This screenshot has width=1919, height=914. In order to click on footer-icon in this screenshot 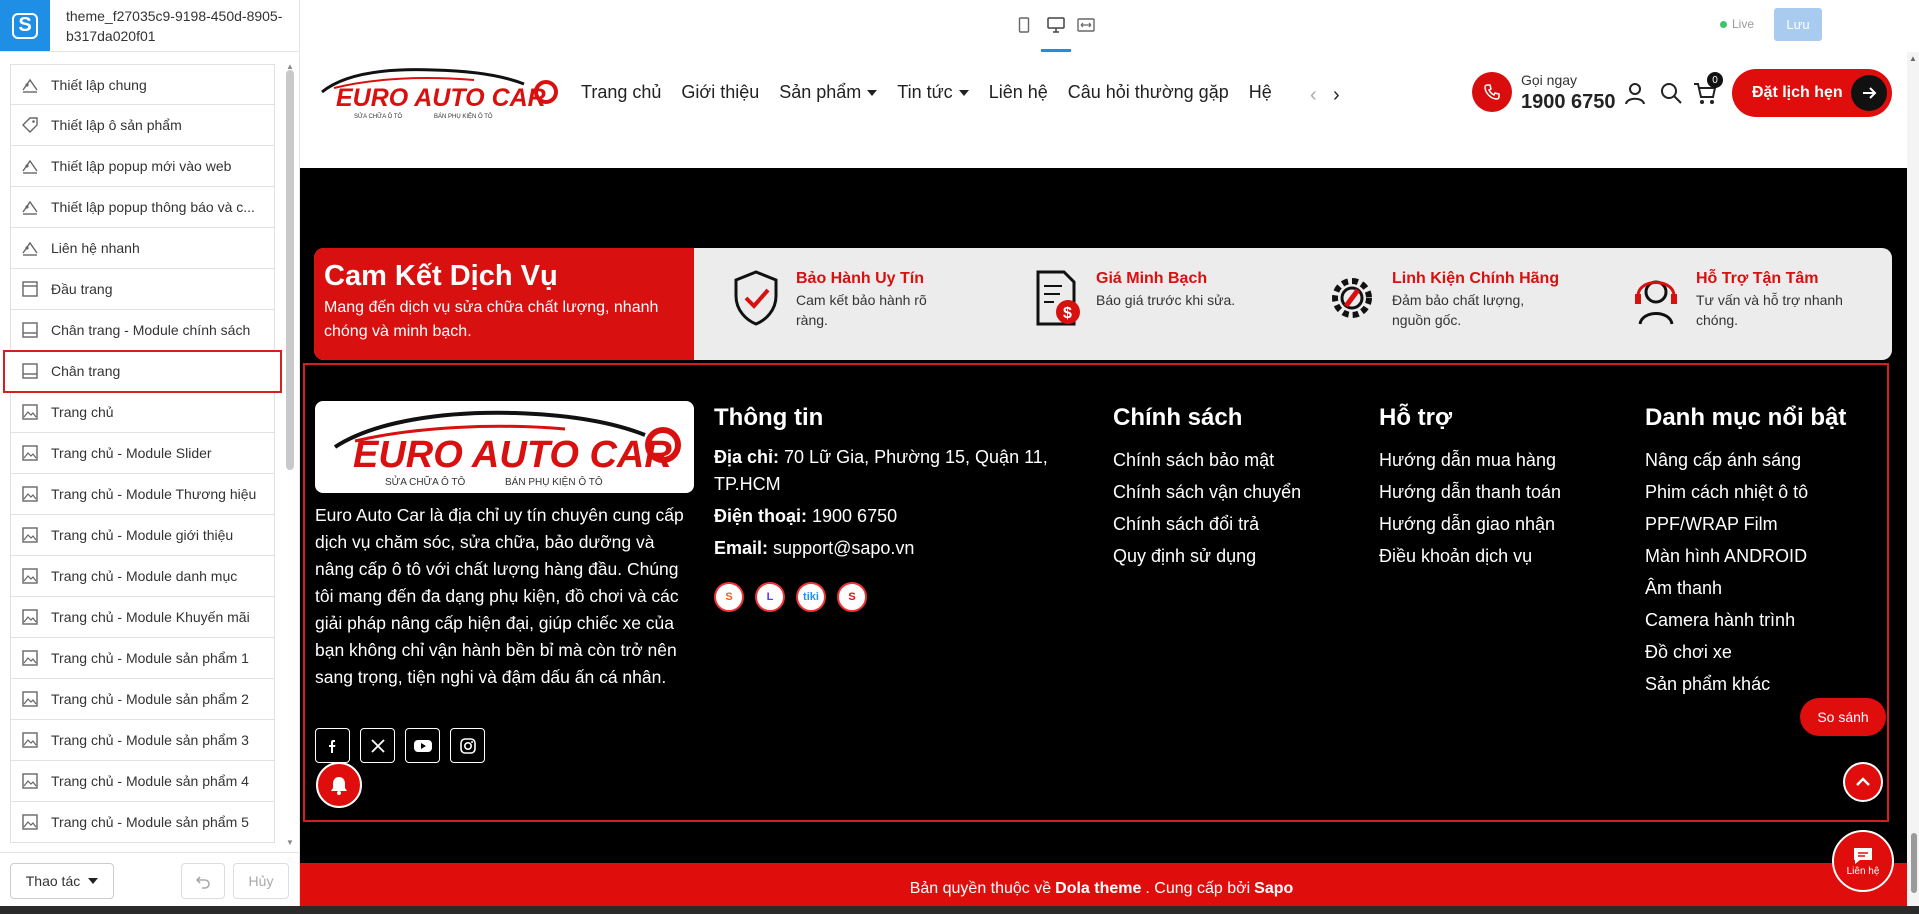, I will do `click(30, 371)`.